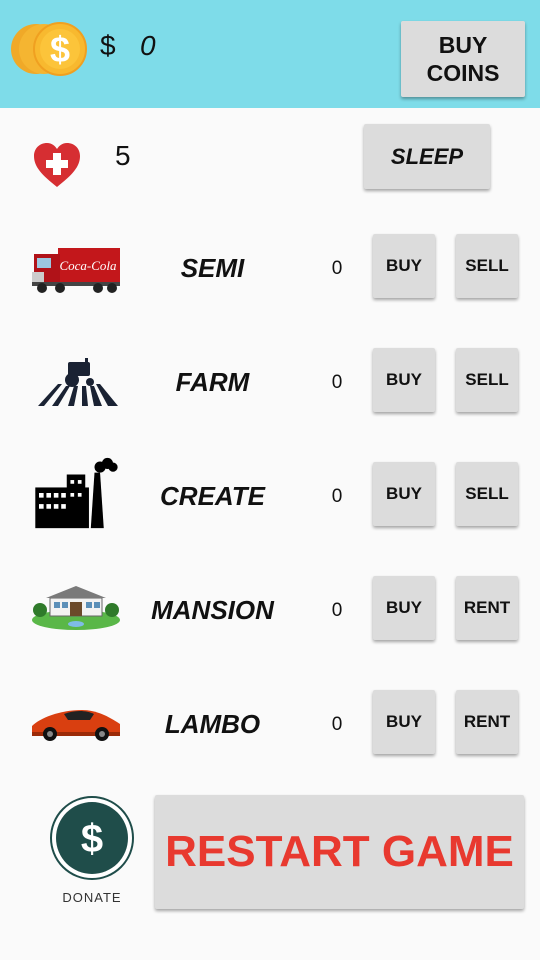 The image size is (540, 960). I want to click on sports-car-icon, so click(76, 725).